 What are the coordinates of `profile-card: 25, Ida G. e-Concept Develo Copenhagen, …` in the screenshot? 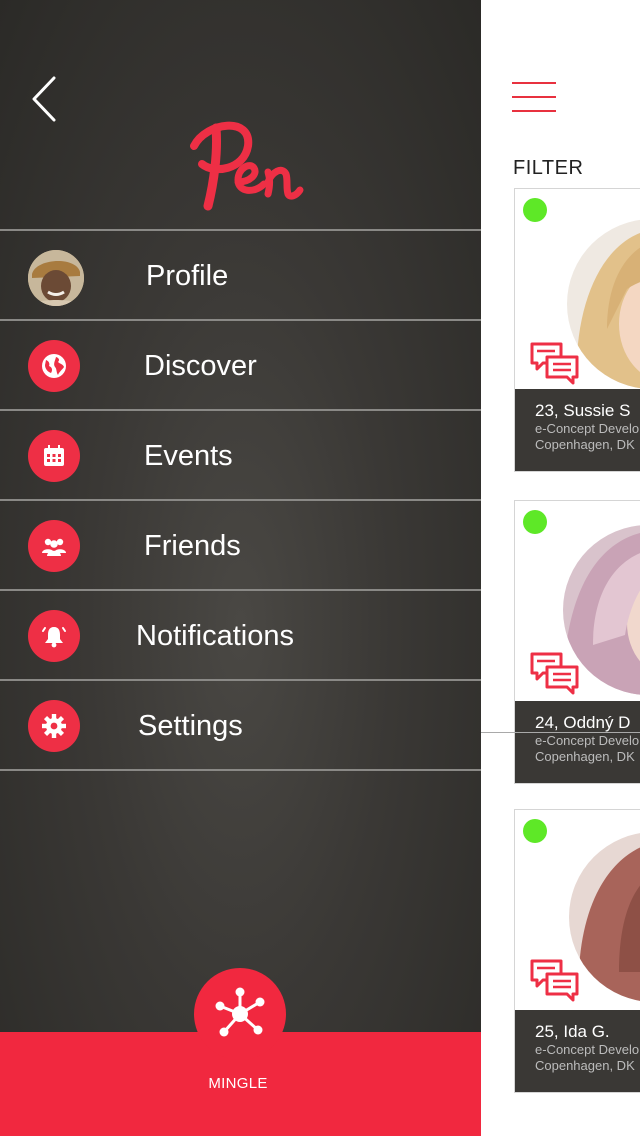 It's located at (577, 951).